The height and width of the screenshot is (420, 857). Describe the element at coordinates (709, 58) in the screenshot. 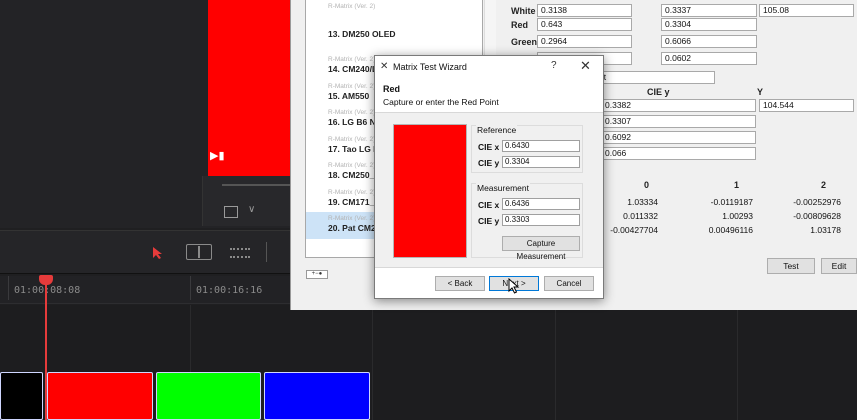

I see `blue-y-field: 0.0602` at that location.